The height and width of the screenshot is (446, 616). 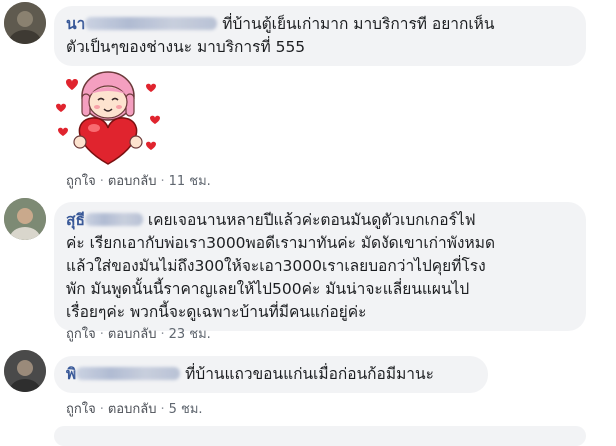 I want to click on comment-actions: ถูกใจ · ตอบกลับ · 11 ชม., so click(x=138, y=180).